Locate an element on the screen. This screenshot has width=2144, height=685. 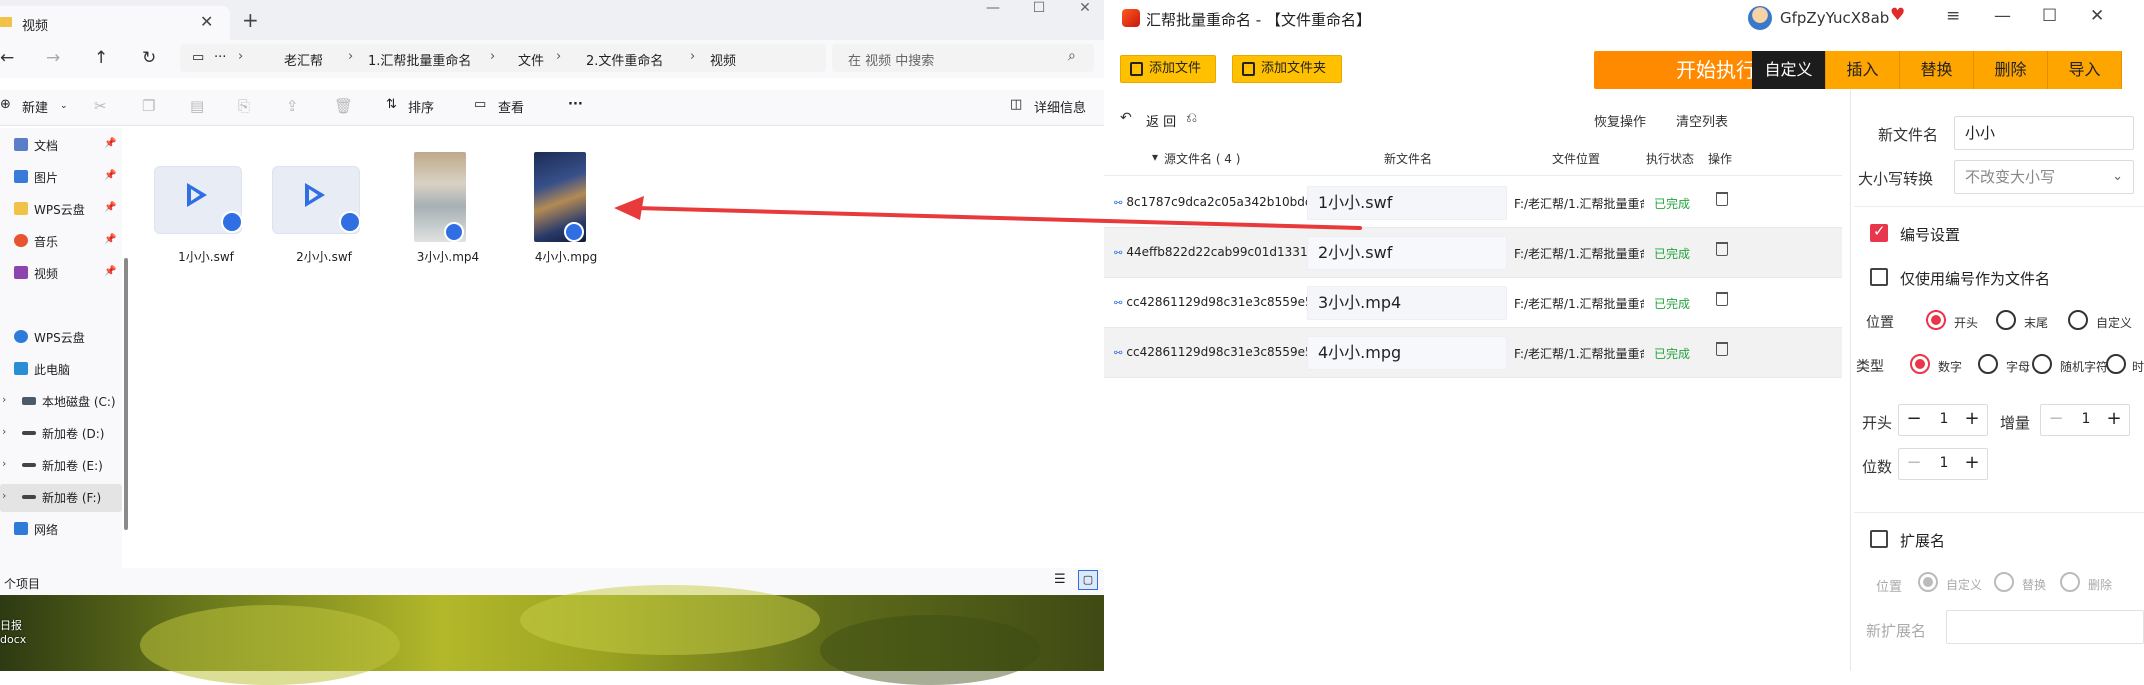
case-select: 不改变大小写 ⌄ is located at coordinates (2044, 177).